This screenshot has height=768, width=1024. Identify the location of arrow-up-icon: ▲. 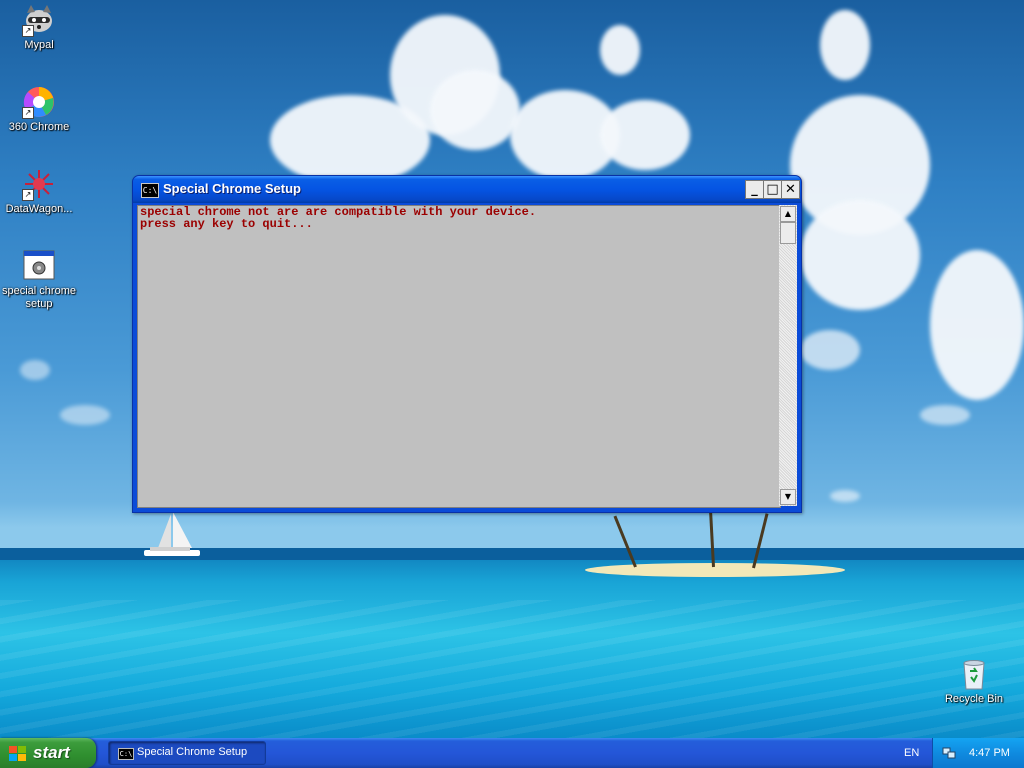
(788, 213).